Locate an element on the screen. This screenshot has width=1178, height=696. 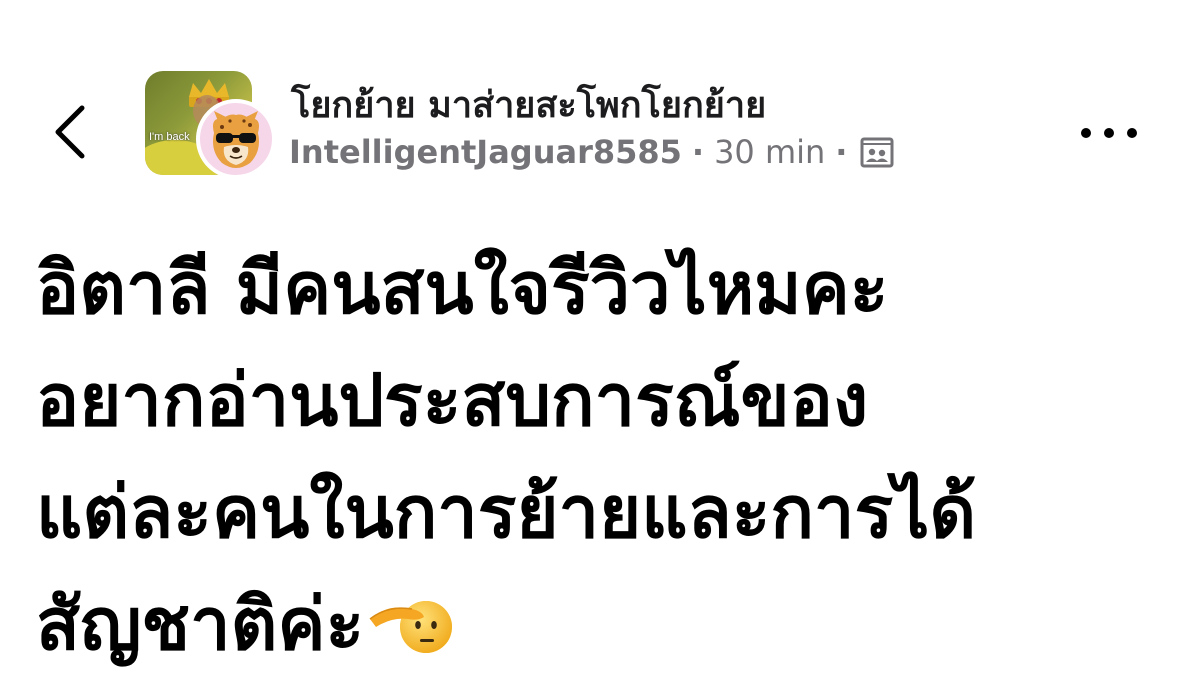
jaguar-avatar-icon is located at coordinates (236, 139).